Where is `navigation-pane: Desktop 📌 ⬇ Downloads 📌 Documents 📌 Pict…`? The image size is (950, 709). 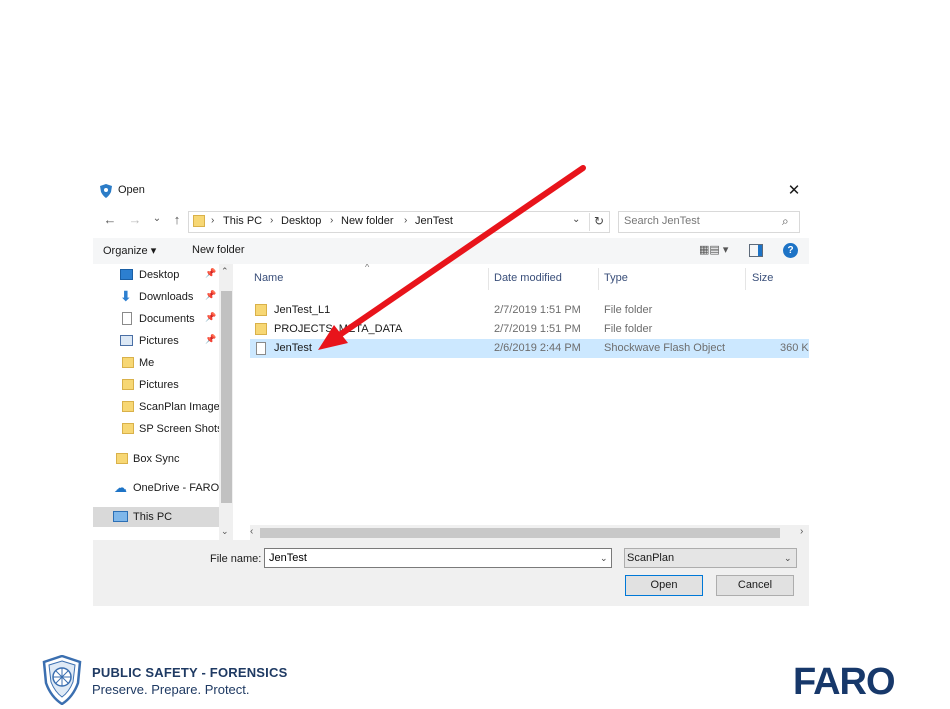
navigation-pane: Desktop 📌 ⬇ Downloads 📌 Documents 📌 Pict… is located at coordinates (163, 402).